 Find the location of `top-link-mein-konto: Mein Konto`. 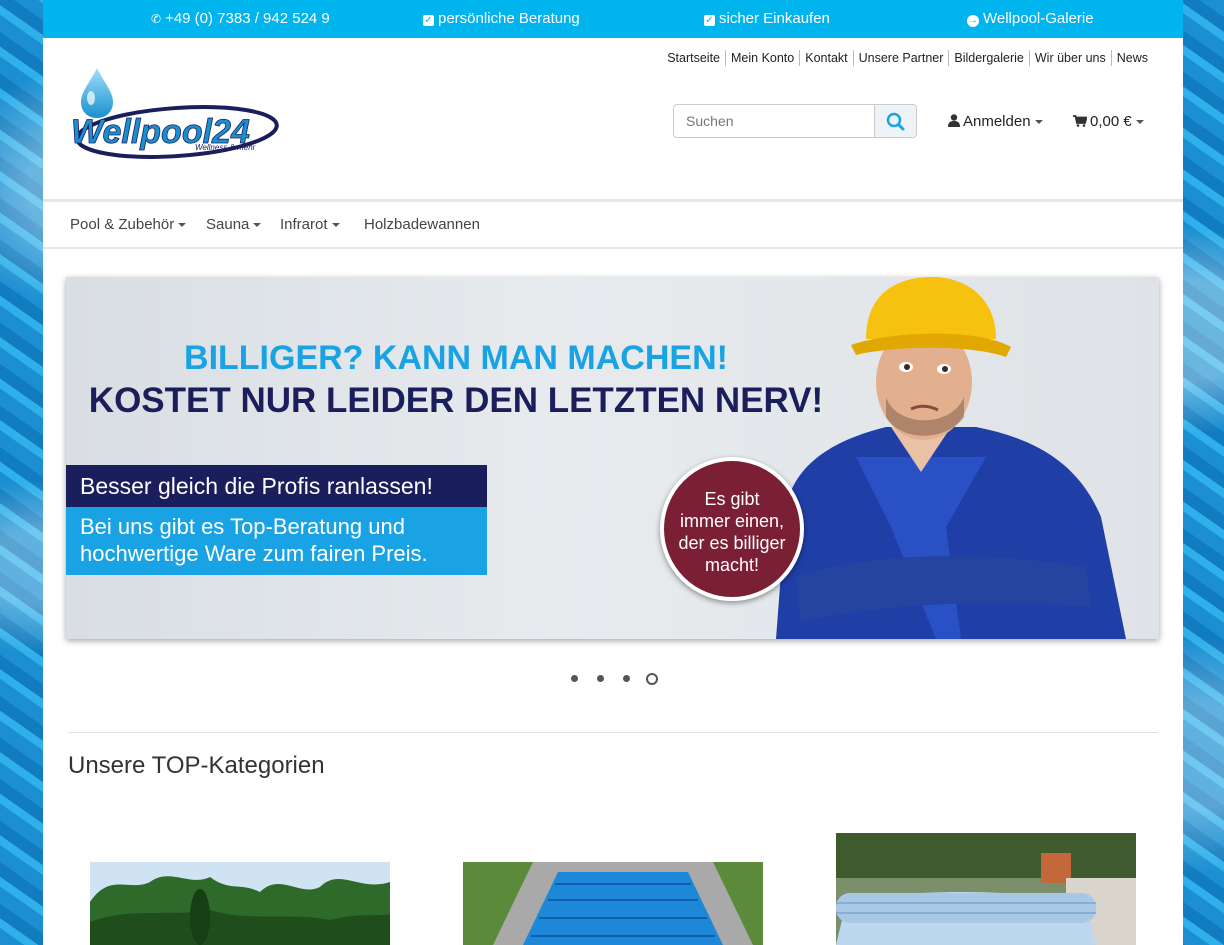

top-link-mein-konto: Mein Konto is located at coordinates (762, 58).